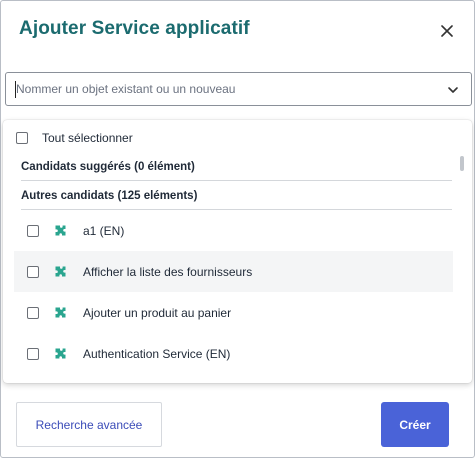  What do you see at coordinates (462, 163) in the screenshot?
I see `list-scrollbar` at bounding box center [462, 163].